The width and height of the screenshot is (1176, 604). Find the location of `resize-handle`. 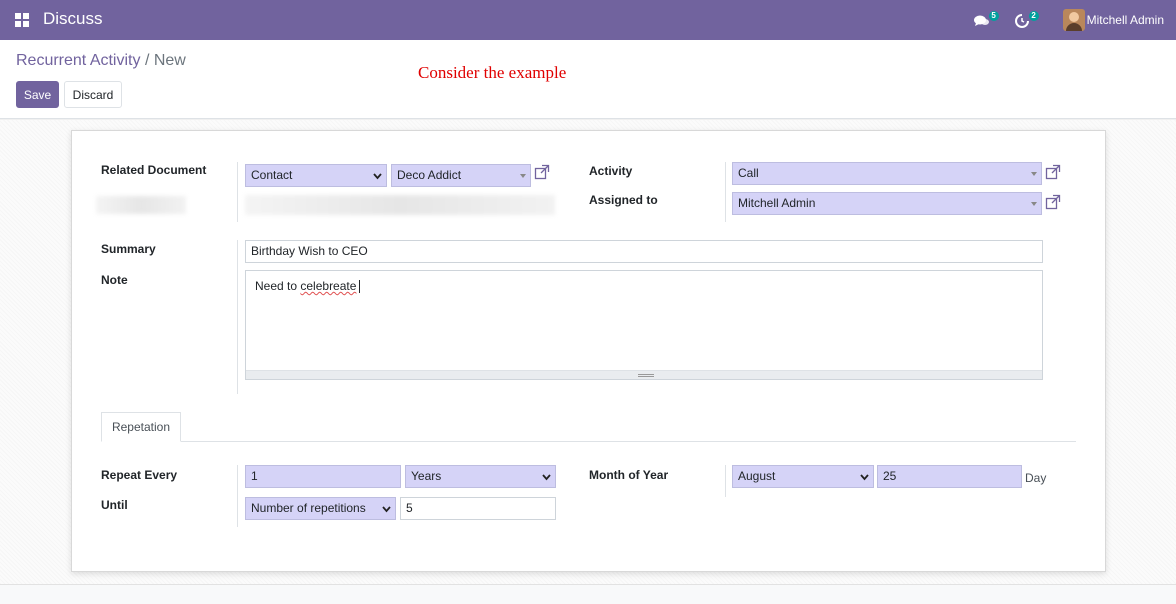

resize-handle is located at coordinates (644, 374).